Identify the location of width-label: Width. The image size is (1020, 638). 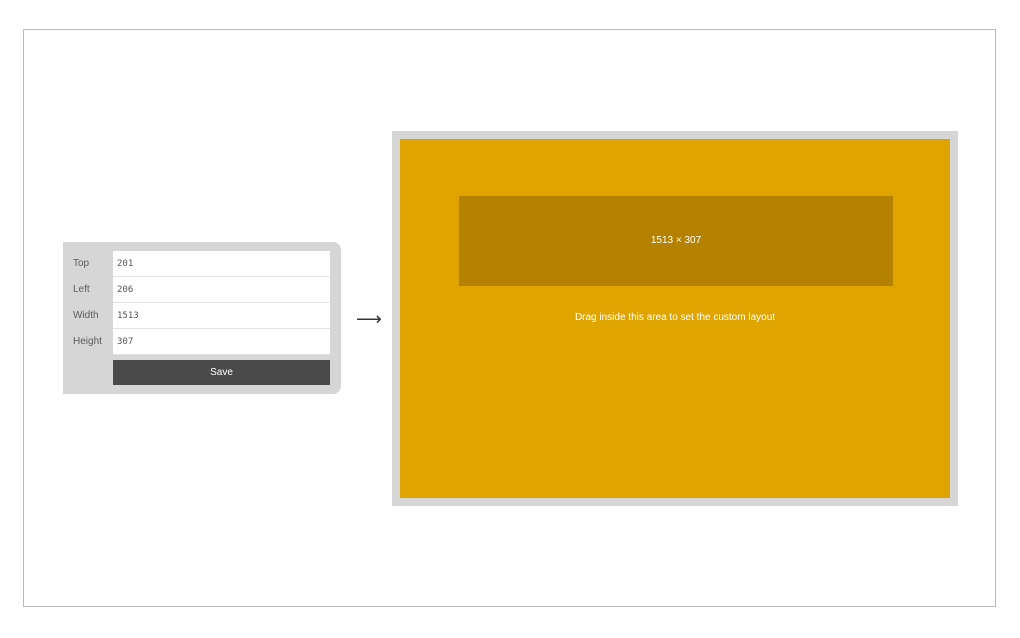
(86, 315).